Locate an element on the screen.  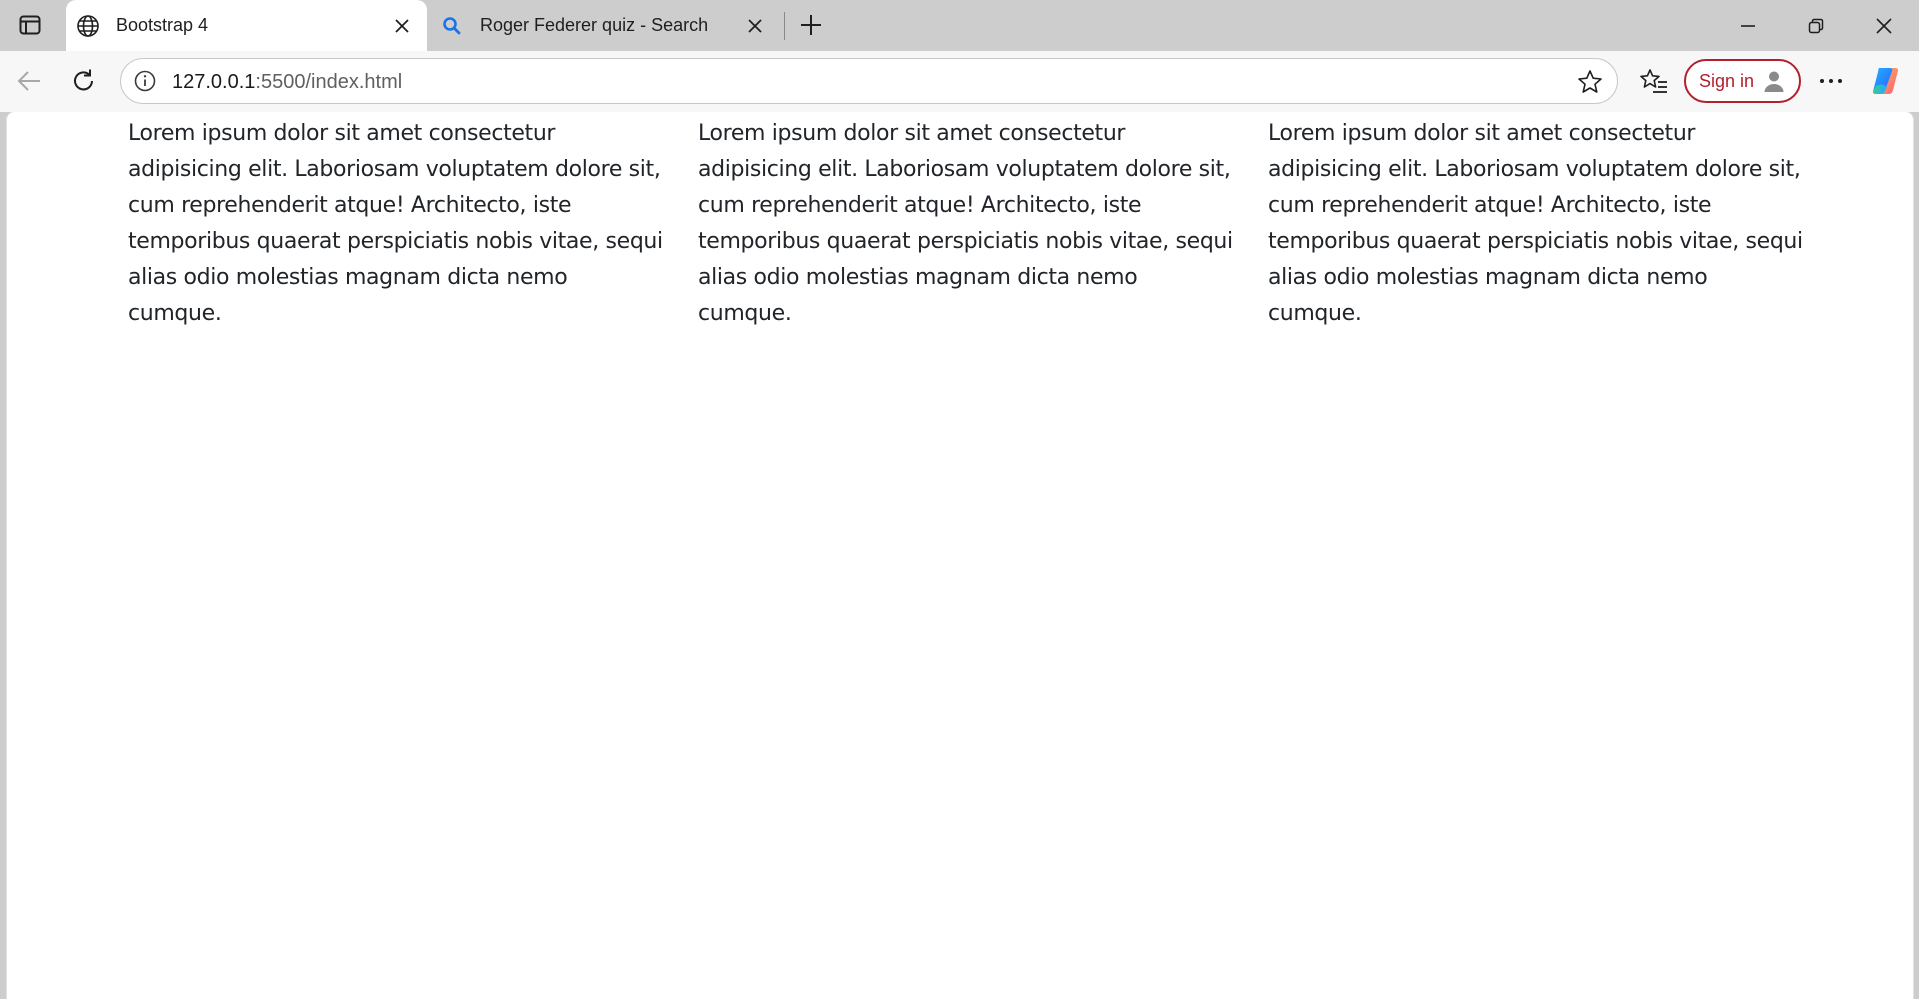
restore-button is located at coordinates (1816, 25).